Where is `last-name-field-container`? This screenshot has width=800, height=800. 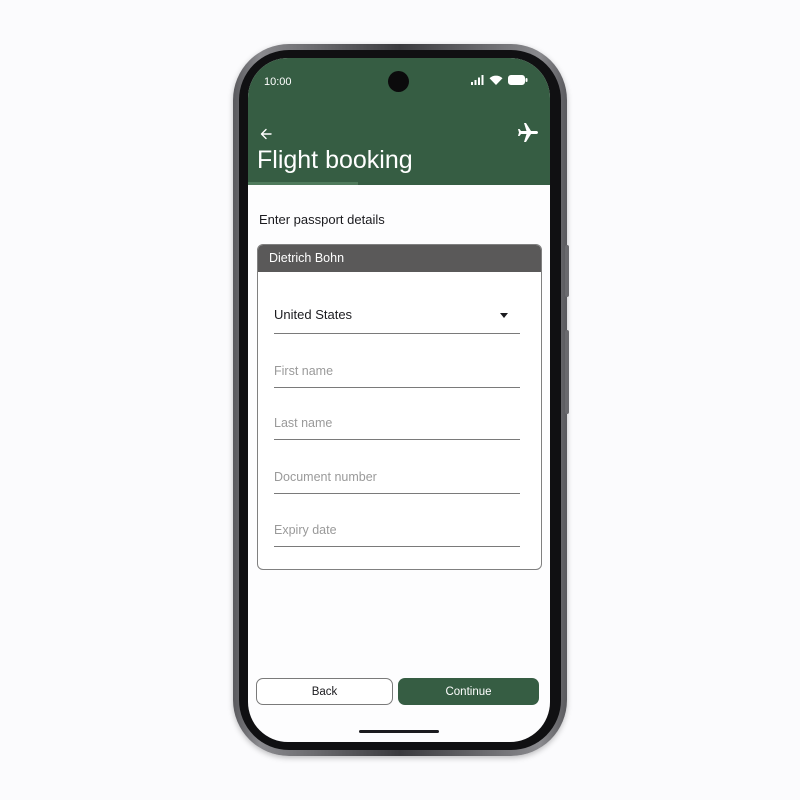 last-name-field-container is located at coordinates (397, 420).